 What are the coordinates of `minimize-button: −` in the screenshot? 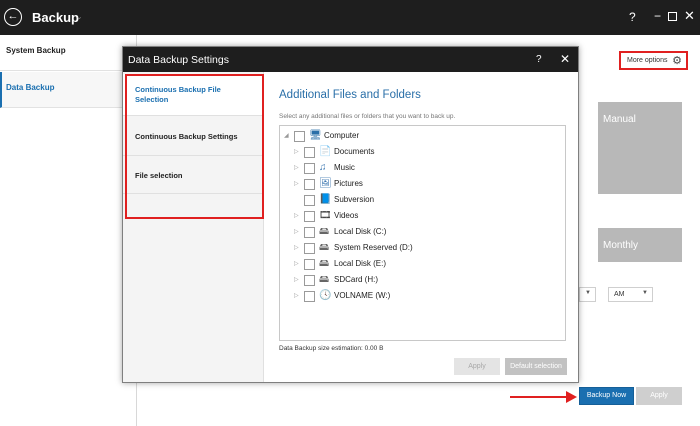 It's located at (657, 16).